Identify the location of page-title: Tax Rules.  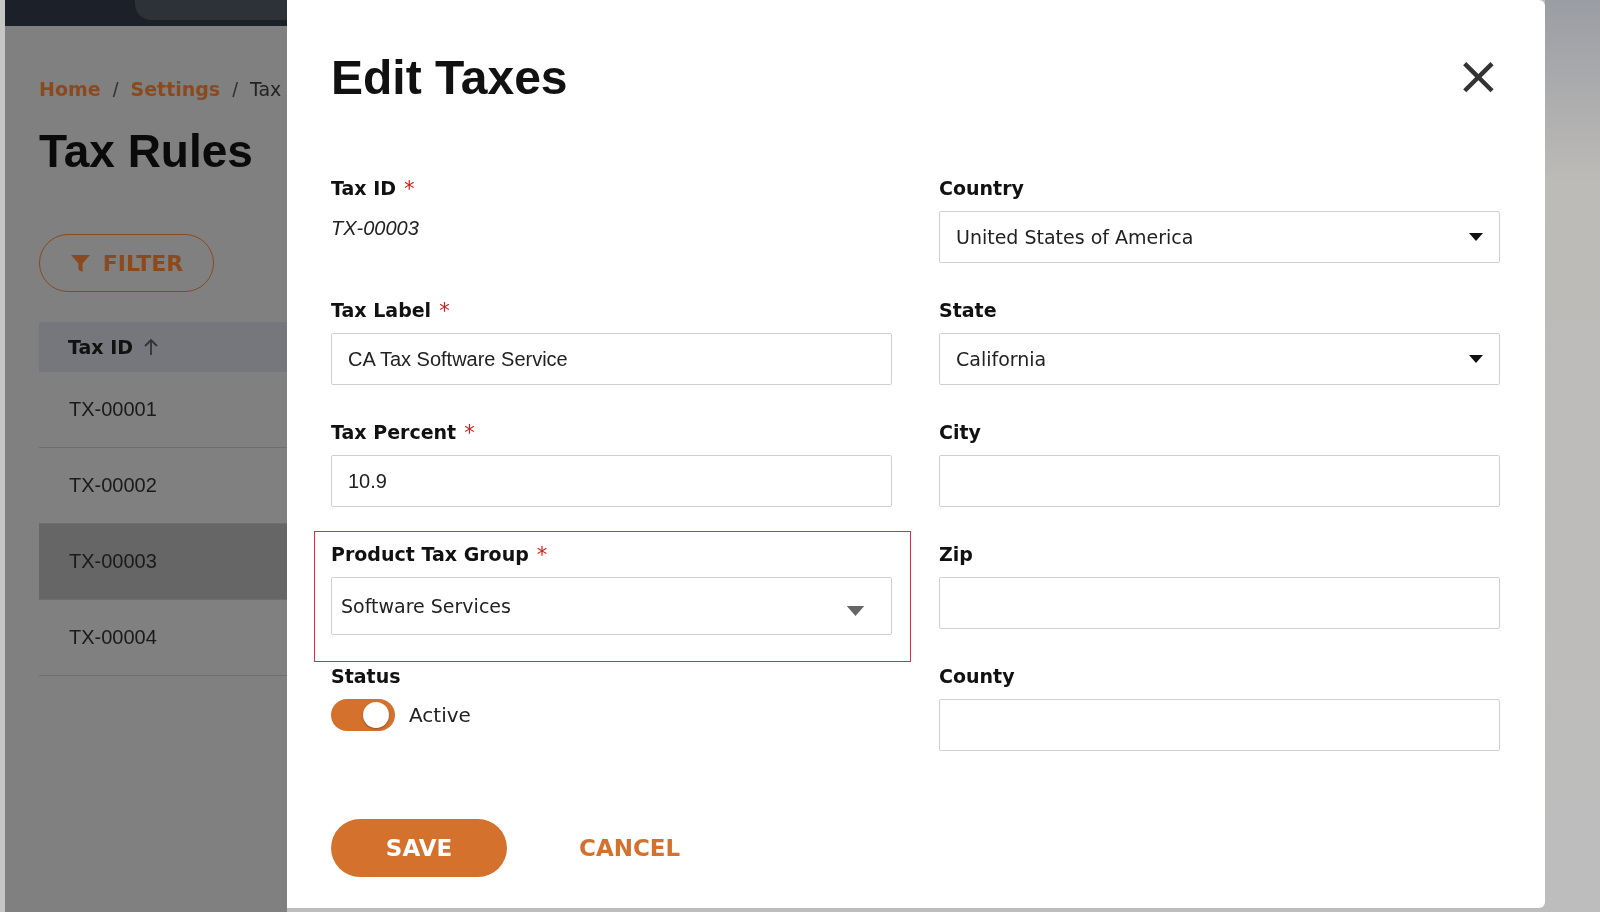
(146, 151).